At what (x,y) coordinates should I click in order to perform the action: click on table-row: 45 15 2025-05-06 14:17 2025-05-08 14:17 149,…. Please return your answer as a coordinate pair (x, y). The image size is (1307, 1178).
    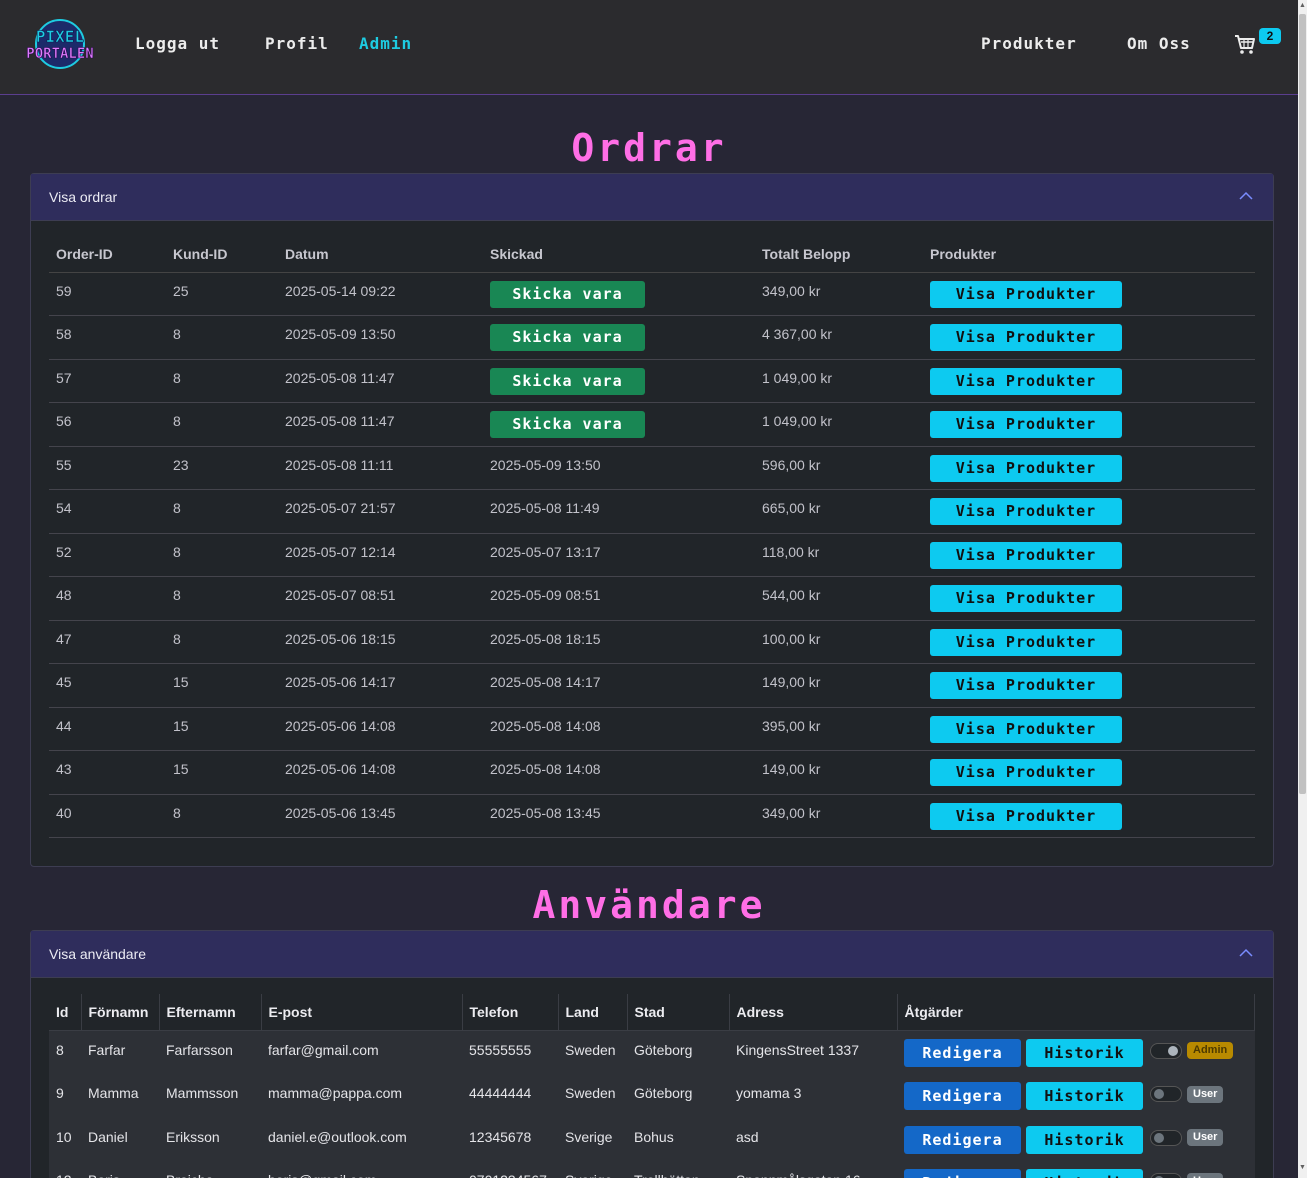
    Looking at the image, I should click on (652, 685).